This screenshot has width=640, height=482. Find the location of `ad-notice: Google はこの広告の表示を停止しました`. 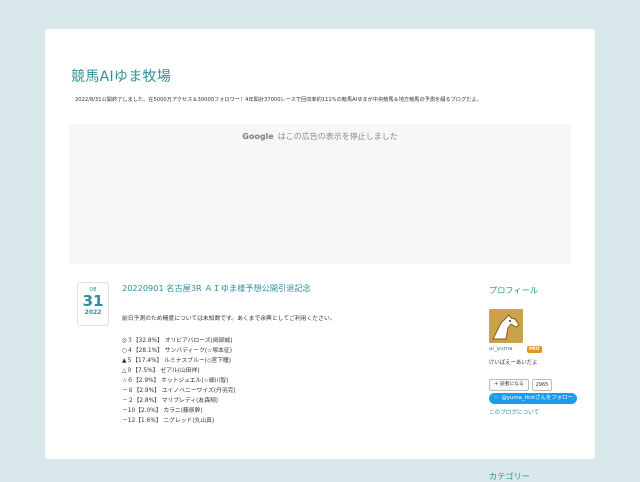

ad-notice: Google はこの広告の表示を停止しました is located at coordinates (320, 136).